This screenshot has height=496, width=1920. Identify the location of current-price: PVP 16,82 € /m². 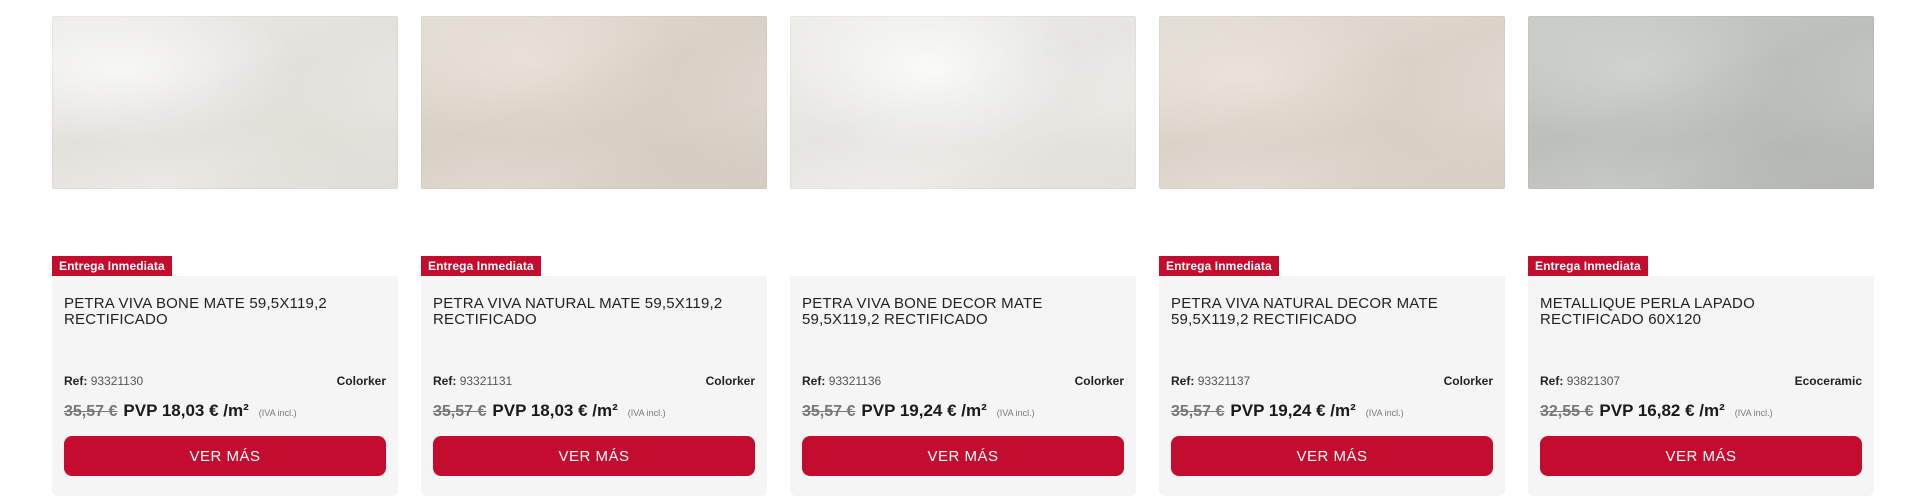
(1662, 410).